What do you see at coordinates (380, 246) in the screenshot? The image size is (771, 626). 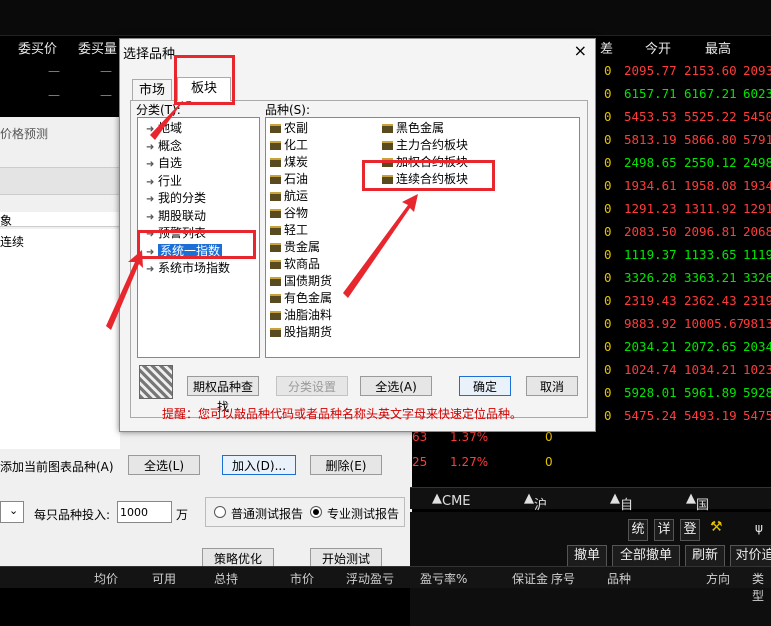 I see `arrow-to-variety` at bounding box center [380, 246].